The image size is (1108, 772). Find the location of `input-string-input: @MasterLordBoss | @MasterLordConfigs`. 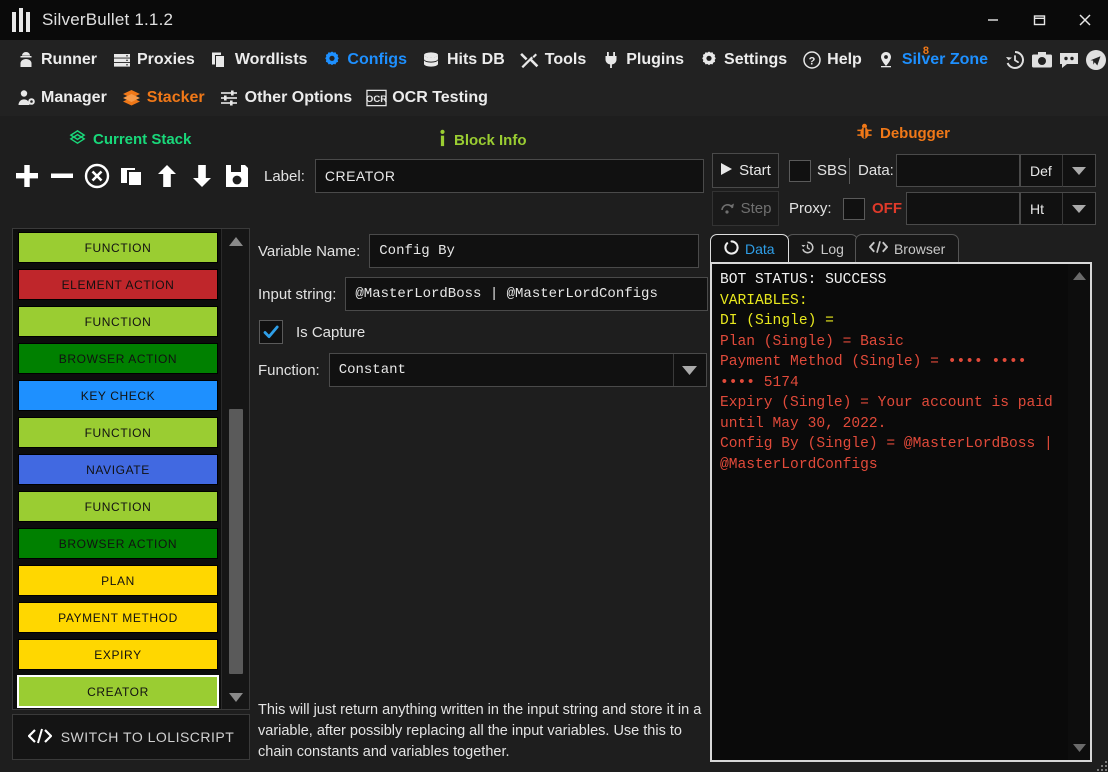

input-string-input: @MasterLordBoss | @MasterLordConfigs is located at coordinates (527, 294).